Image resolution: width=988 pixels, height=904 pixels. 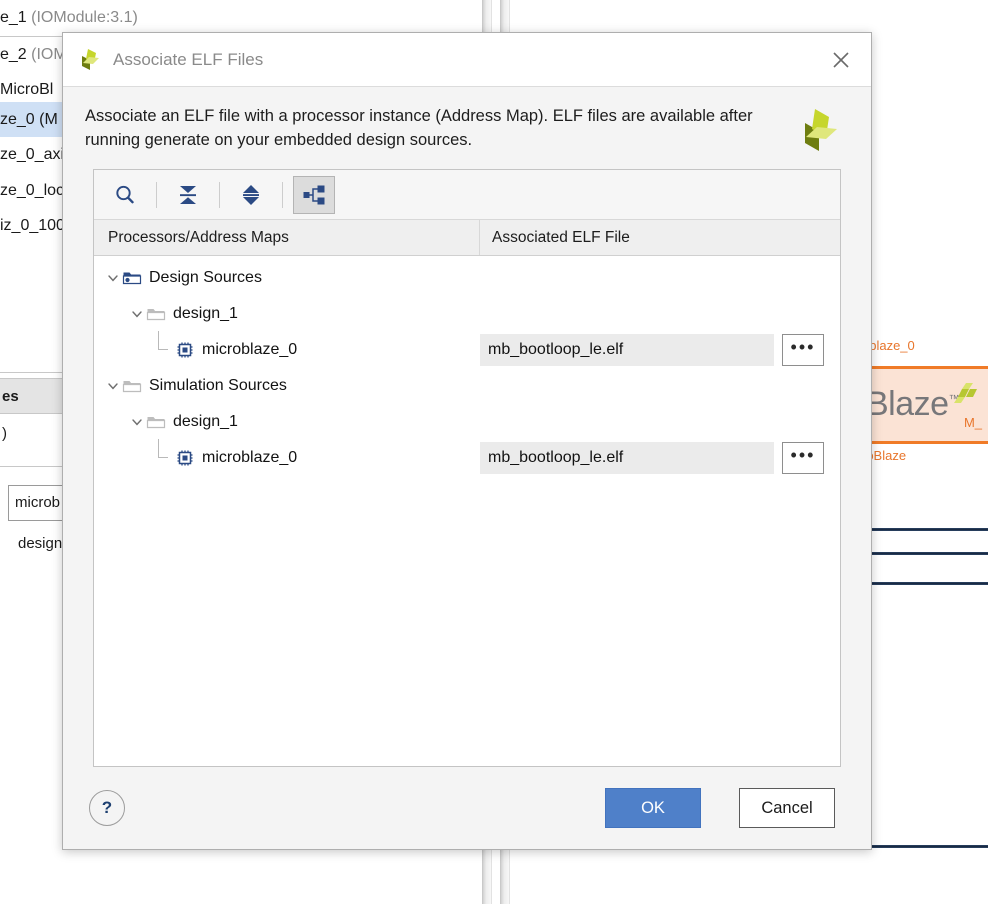 What do you see at coordinates (32, 190) in the screenshot?
I see `bg-tree-row-text: ze_0_loc` at bounding box center [32, 190].